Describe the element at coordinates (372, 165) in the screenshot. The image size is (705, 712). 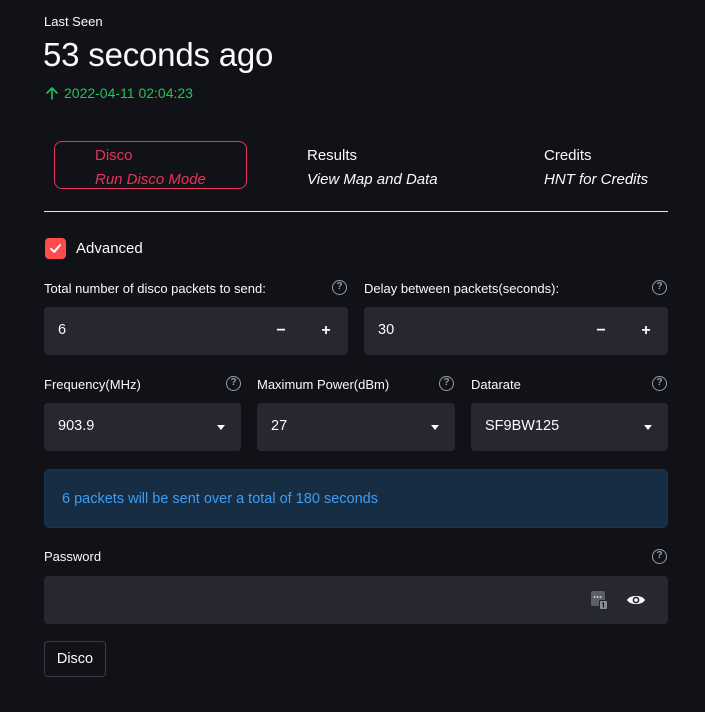
I see `menu-item-results: Results View Map and Data` at that location.